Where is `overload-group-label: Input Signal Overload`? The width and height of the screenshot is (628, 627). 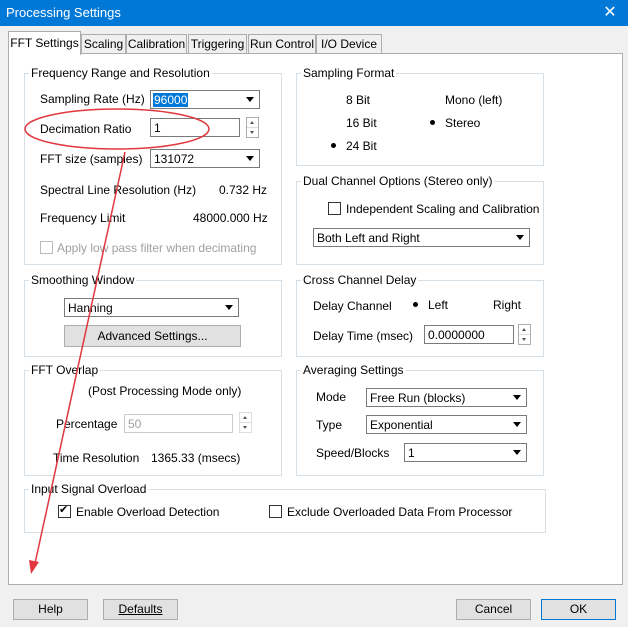
overload-group-label: Input Signal Overload is located at coordinates (89, 489).